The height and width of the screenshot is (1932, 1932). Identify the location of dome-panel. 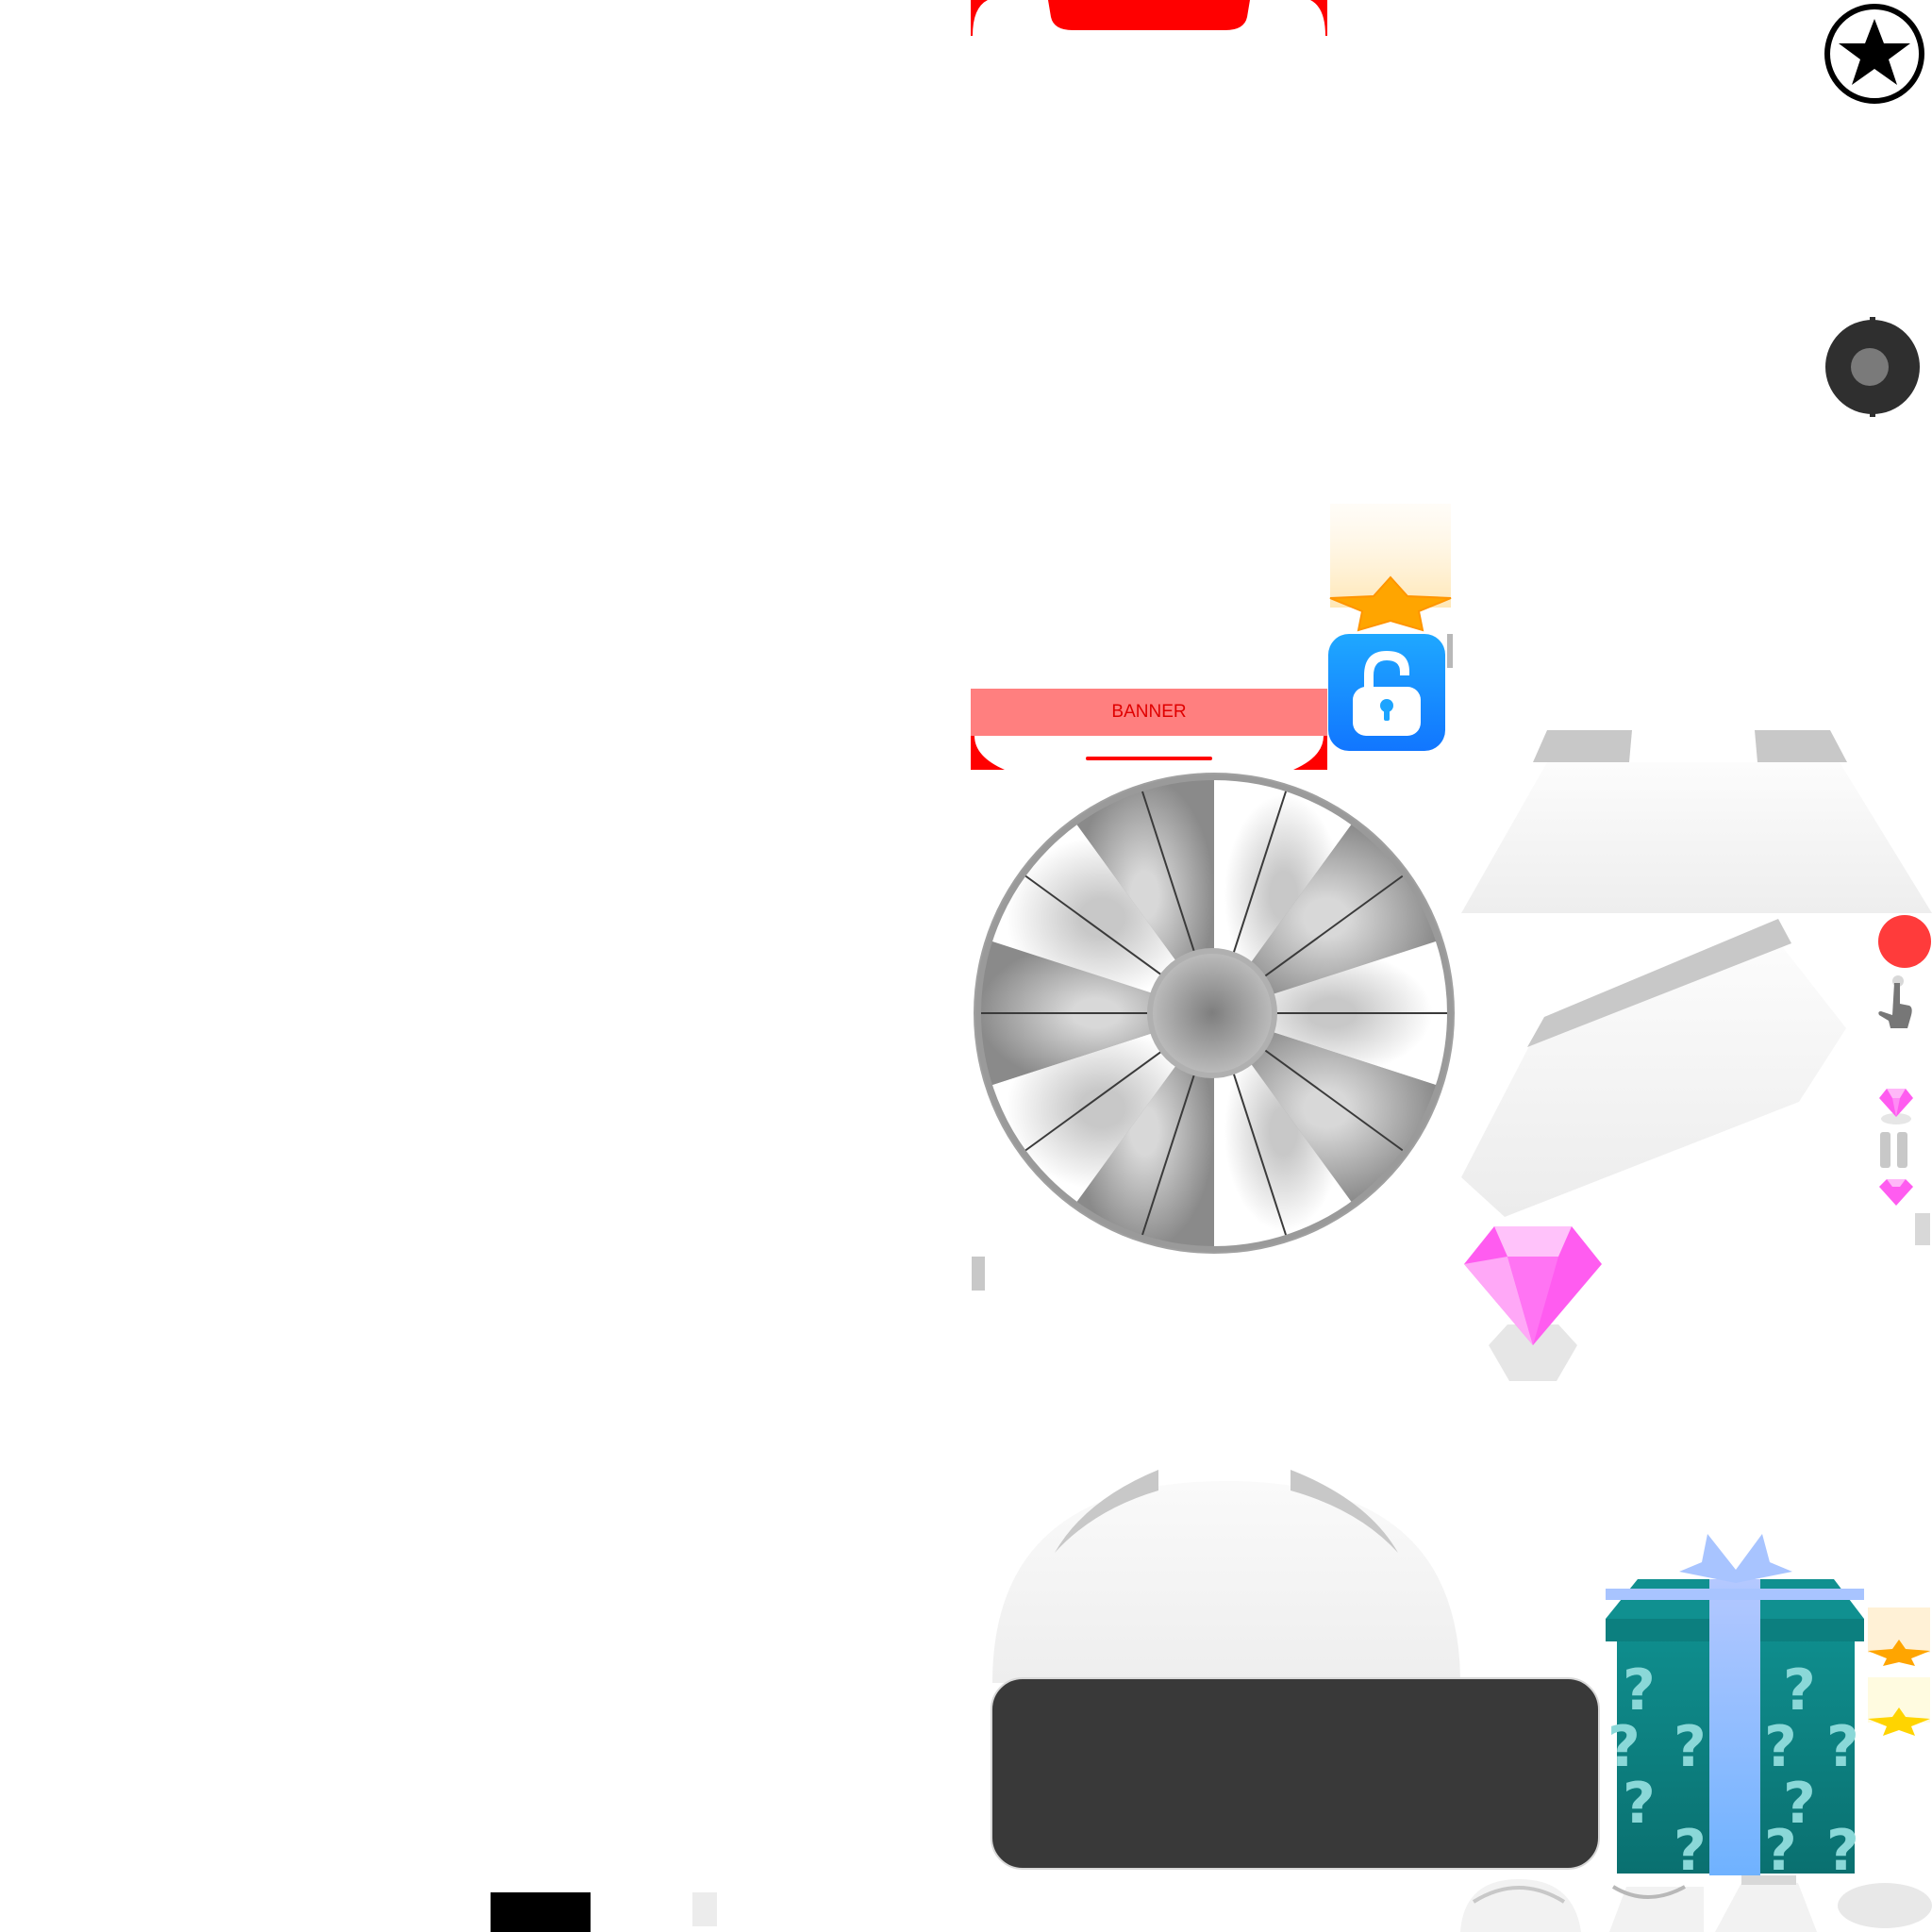
(1226, 1573).